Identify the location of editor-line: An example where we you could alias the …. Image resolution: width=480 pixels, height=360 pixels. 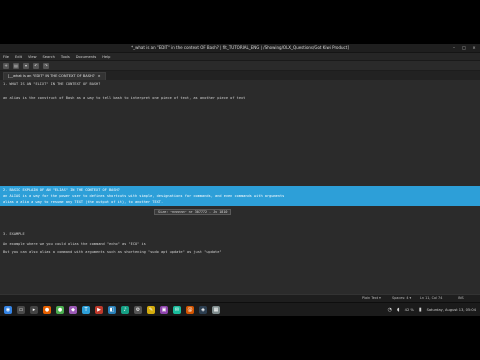
(74, 244).